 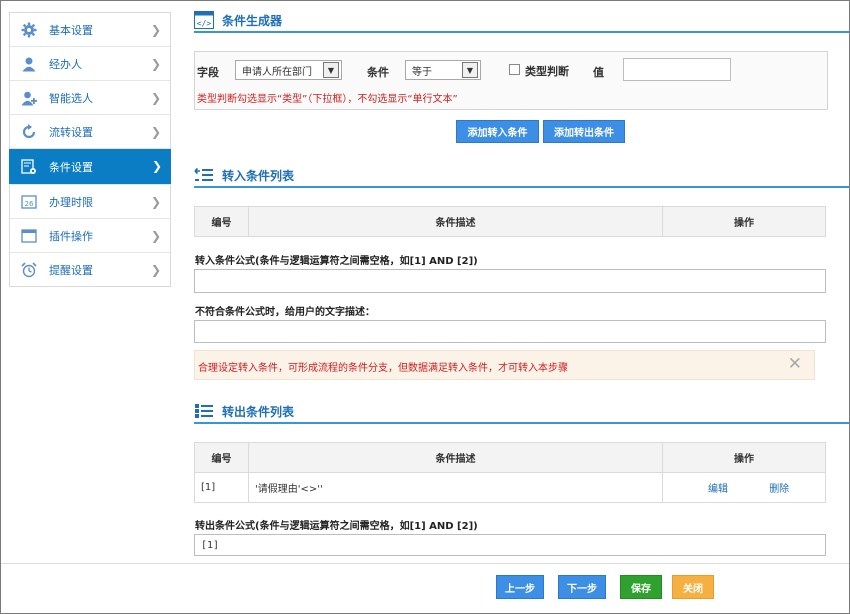 I want to click on refresh-icon, so click(x=29, y=131).